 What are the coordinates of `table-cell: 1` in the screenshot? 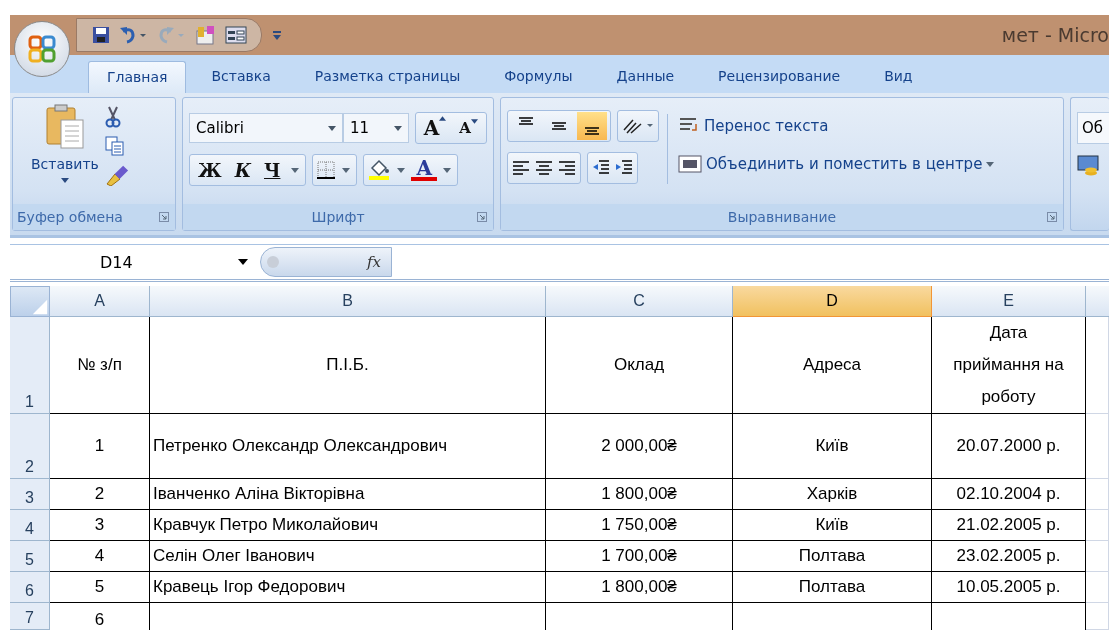 It's located at (100, 446).